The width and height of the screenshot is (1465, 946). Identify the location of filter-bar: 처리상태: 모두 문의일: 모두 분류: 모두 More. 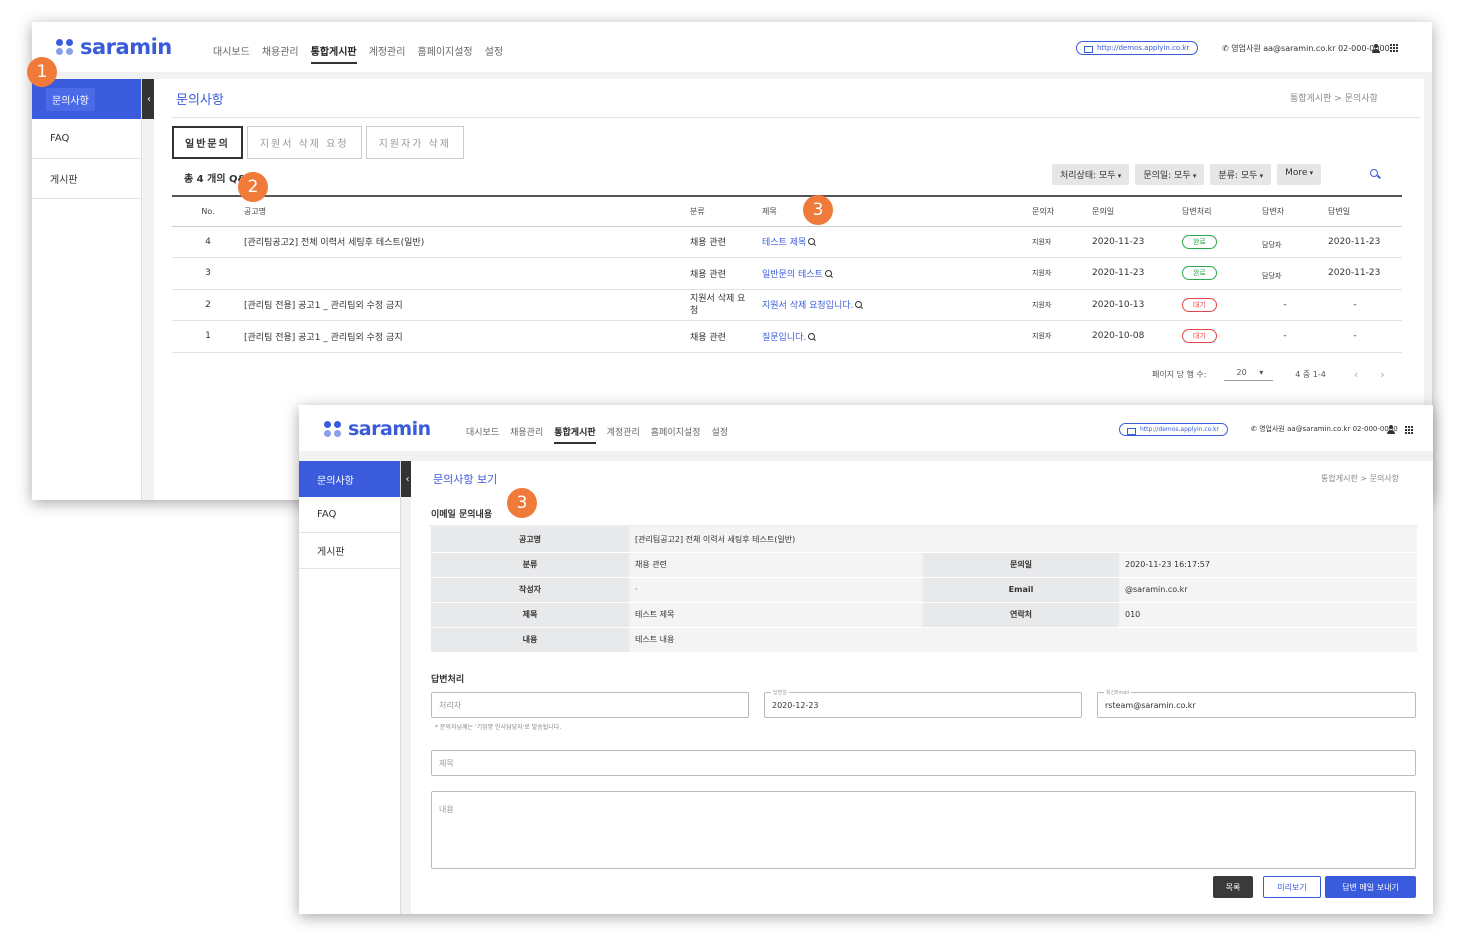
(1187, 174).